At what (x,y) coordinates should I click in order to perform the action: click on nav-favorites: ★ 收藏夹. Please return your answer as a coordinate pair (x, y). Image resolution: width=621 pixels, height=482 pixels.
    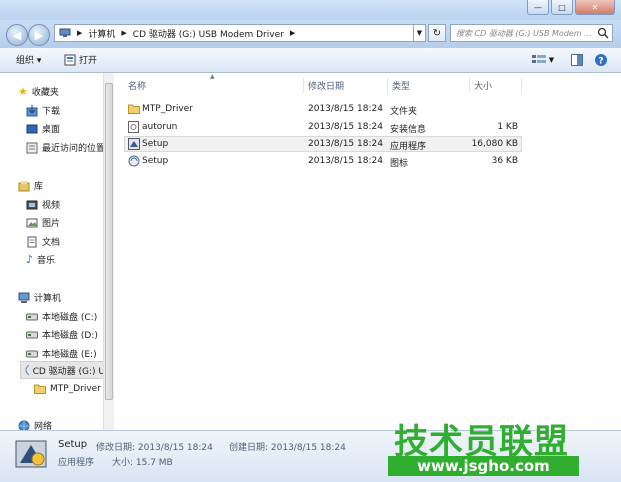
    Looking at the image, I should click on (38, 91).